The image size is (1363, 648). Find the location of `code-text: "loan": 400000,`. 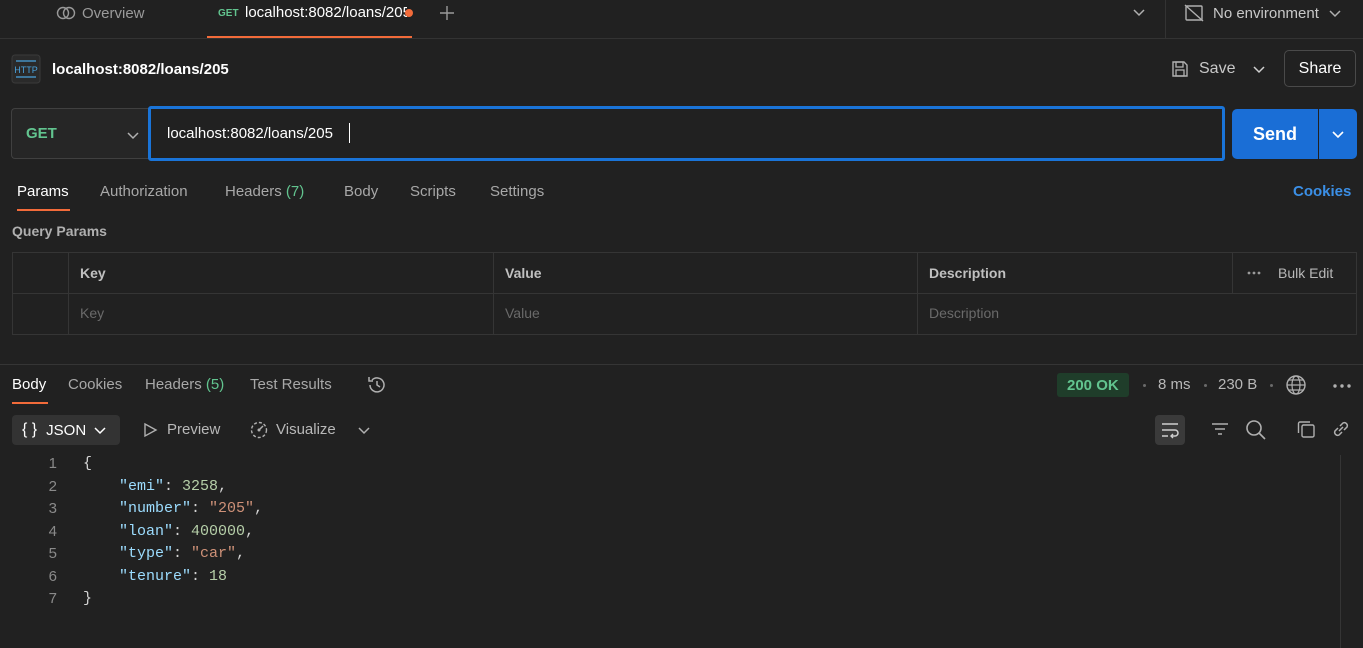

code-text: "loan": 400000, is located at coordinates (187, 531).